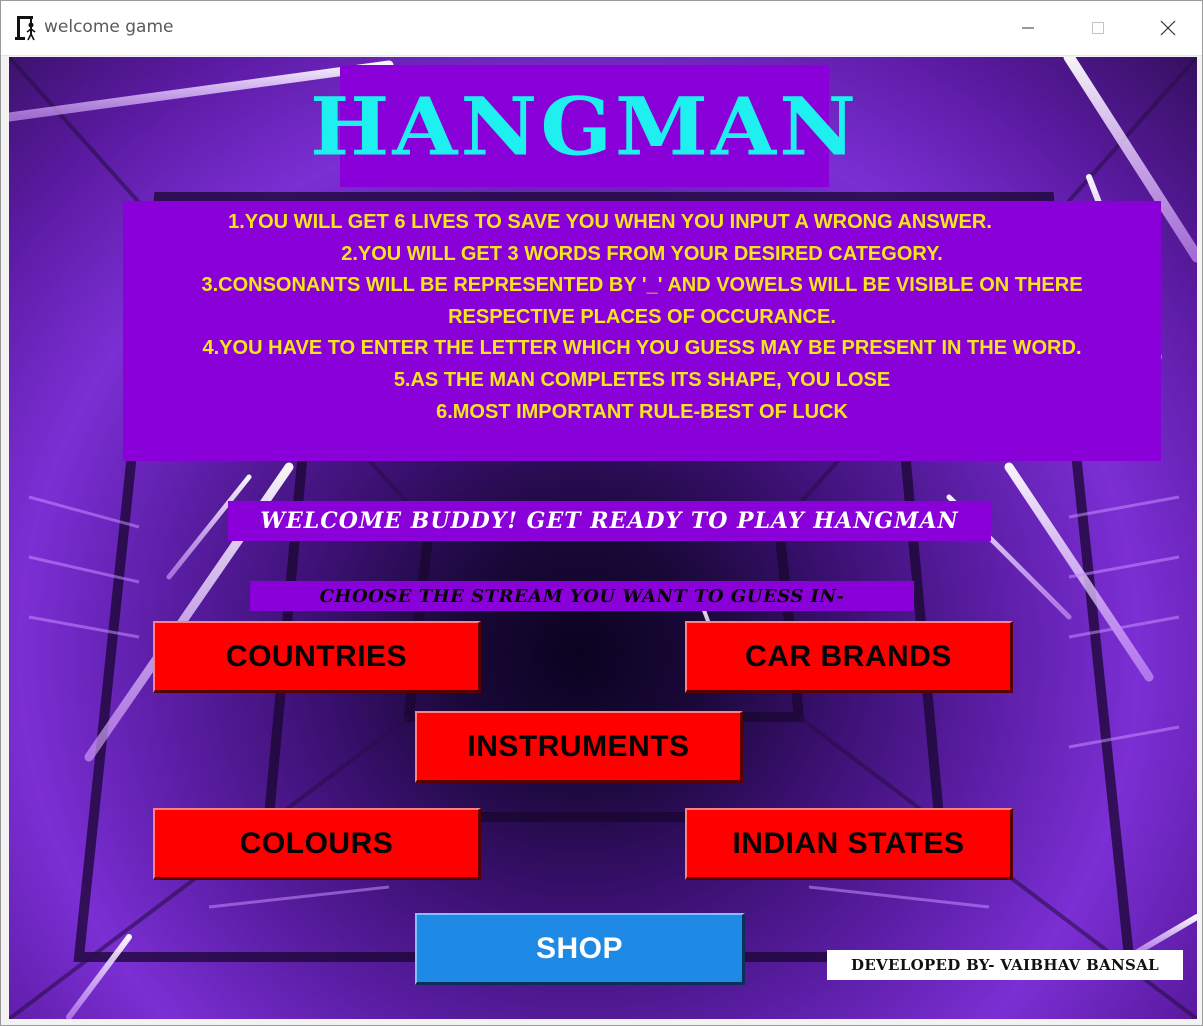 The image size is (1203, 1026). What do you see at coordinates (25, 28) in the screenshot?
I see `hangman-gallows-icon` at bounding box center [25, 28].